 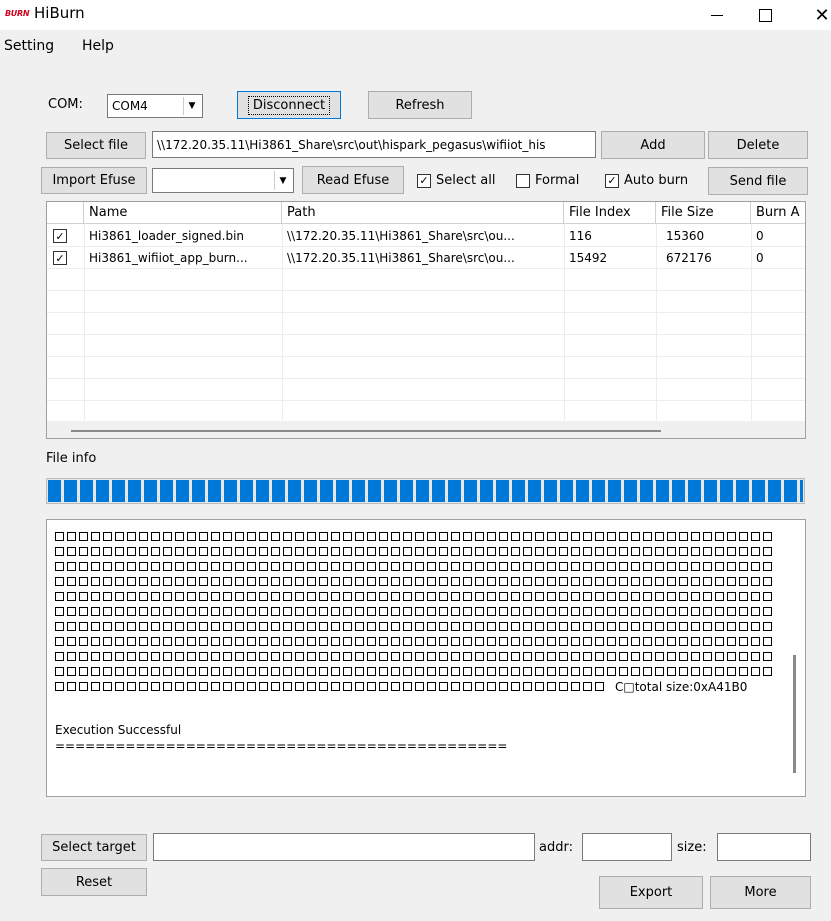 I want to click on add-button: Add, so click(x=653, y=145).